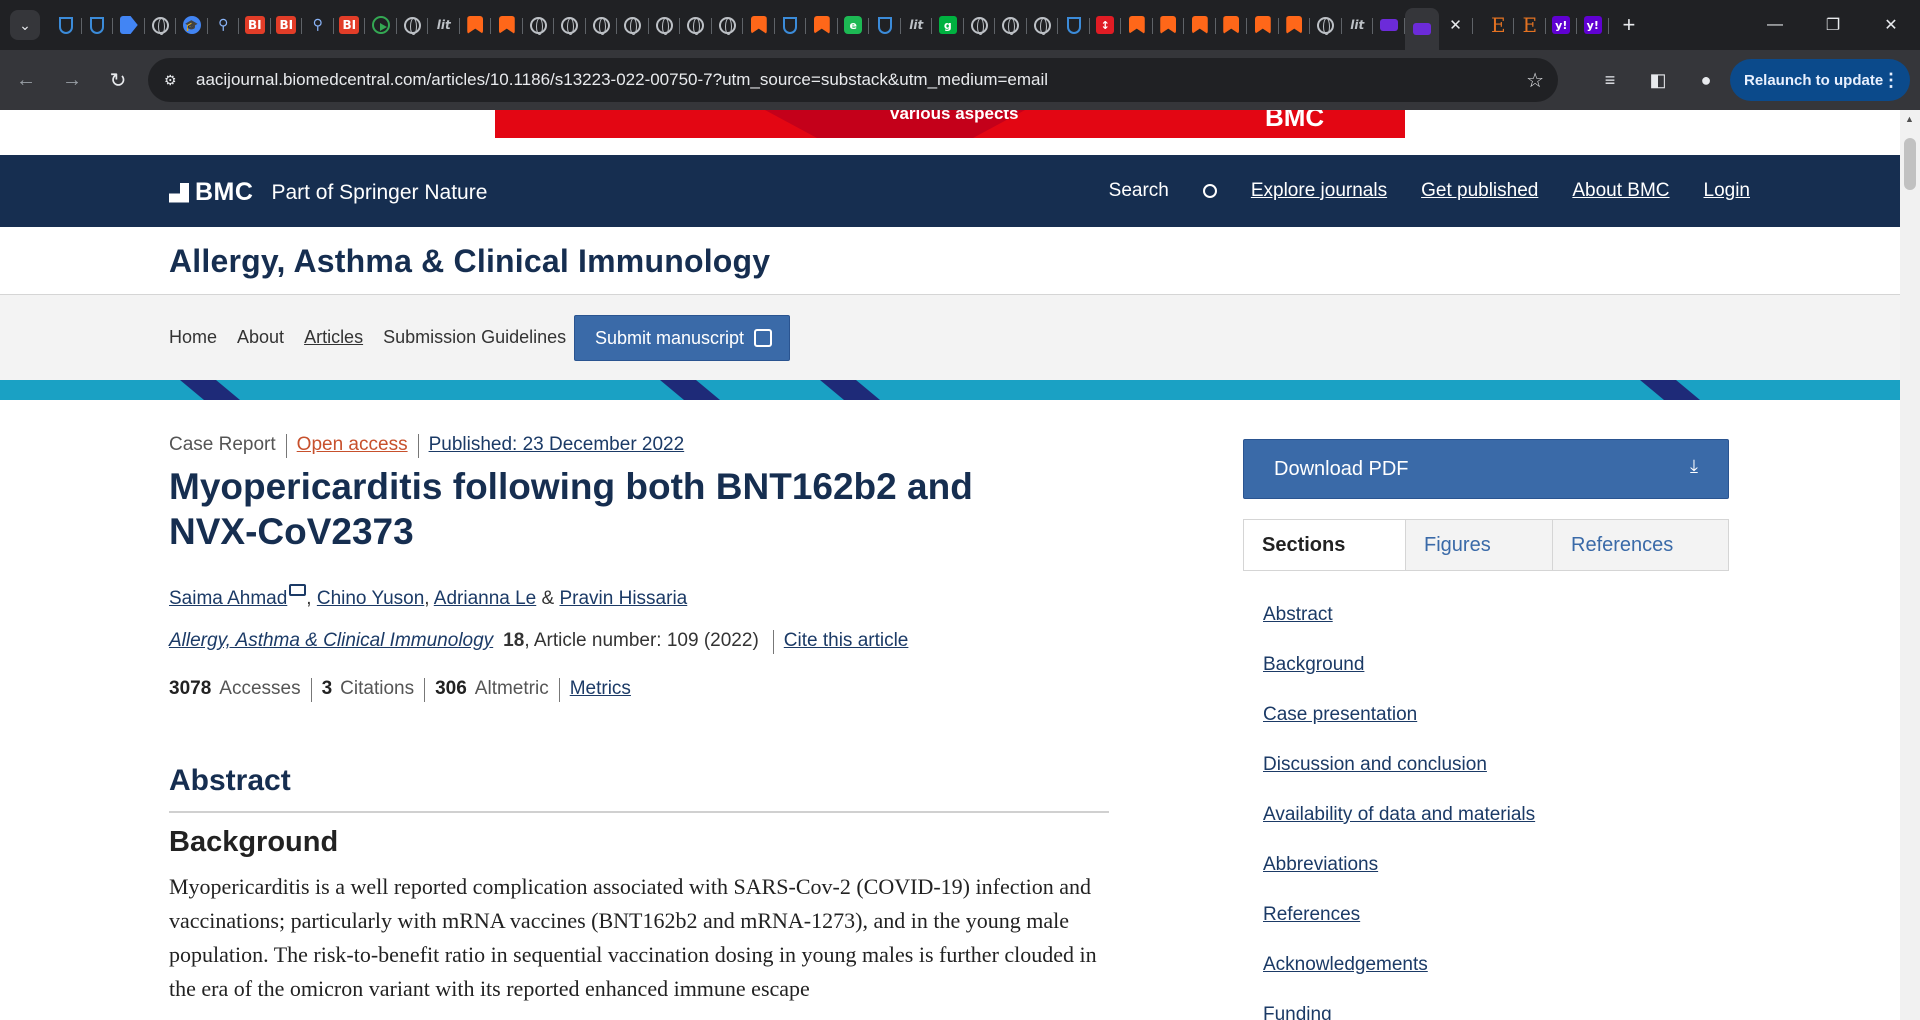  Describe the element at coordinates (331, 642) in the screenshot. I see `journal-citation-link: Allergy, Asthma & Clinical Immunology` at that location.